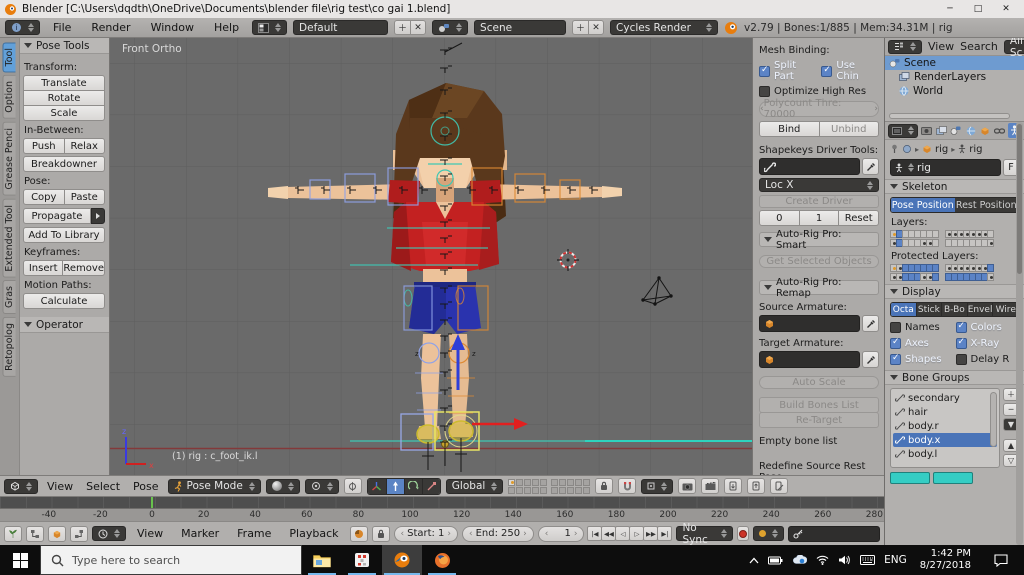 This screenshot has width=1024, height=575. What do you see at coordinates (733, 486) in the screenshot?
I see `copy-pose-button` at bounding box center [733, 486].